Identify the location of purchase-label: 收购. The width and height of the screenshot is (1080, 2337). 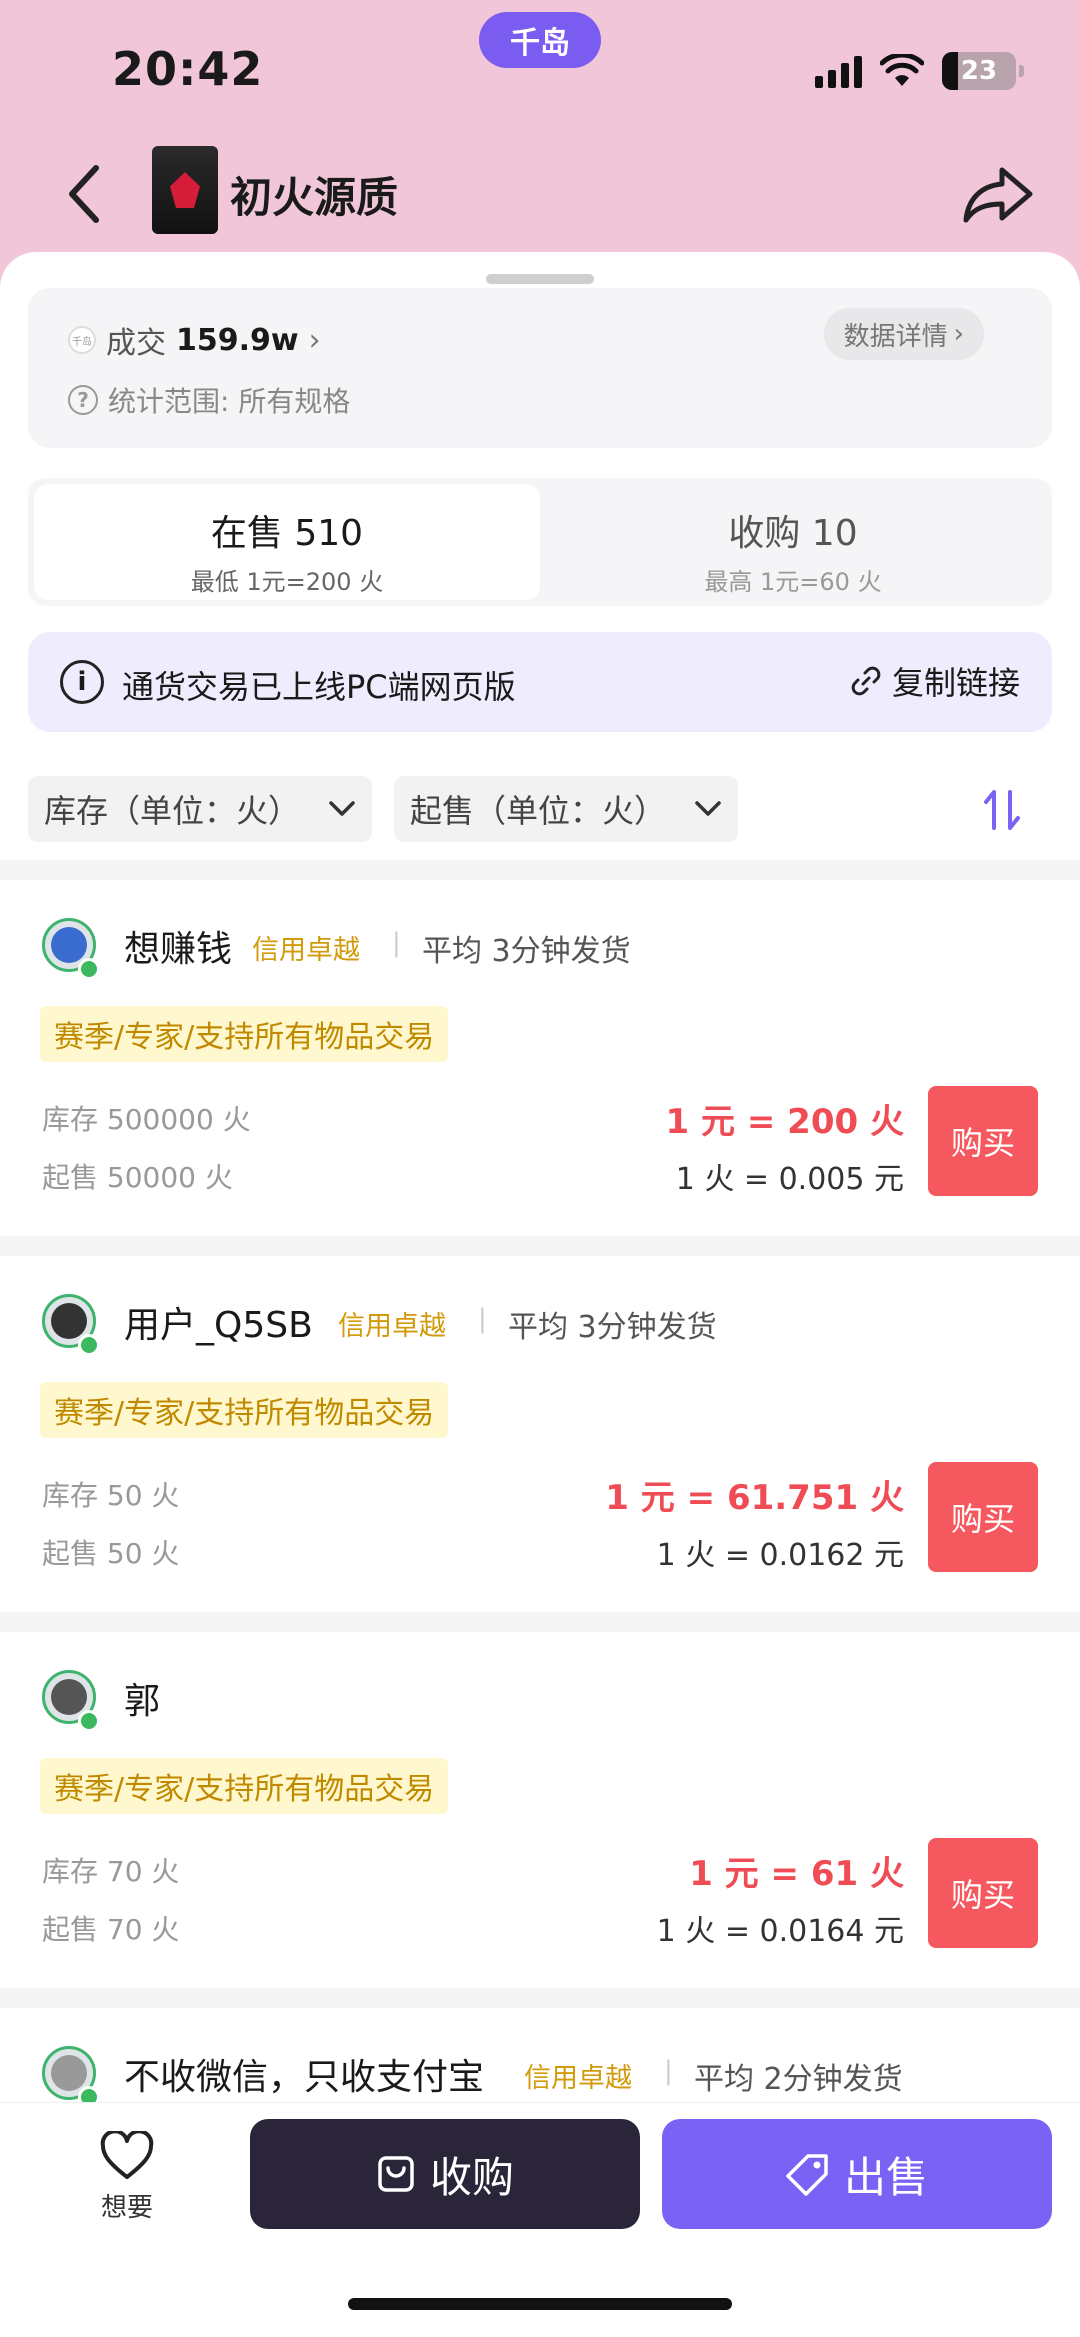
(471, 2177).